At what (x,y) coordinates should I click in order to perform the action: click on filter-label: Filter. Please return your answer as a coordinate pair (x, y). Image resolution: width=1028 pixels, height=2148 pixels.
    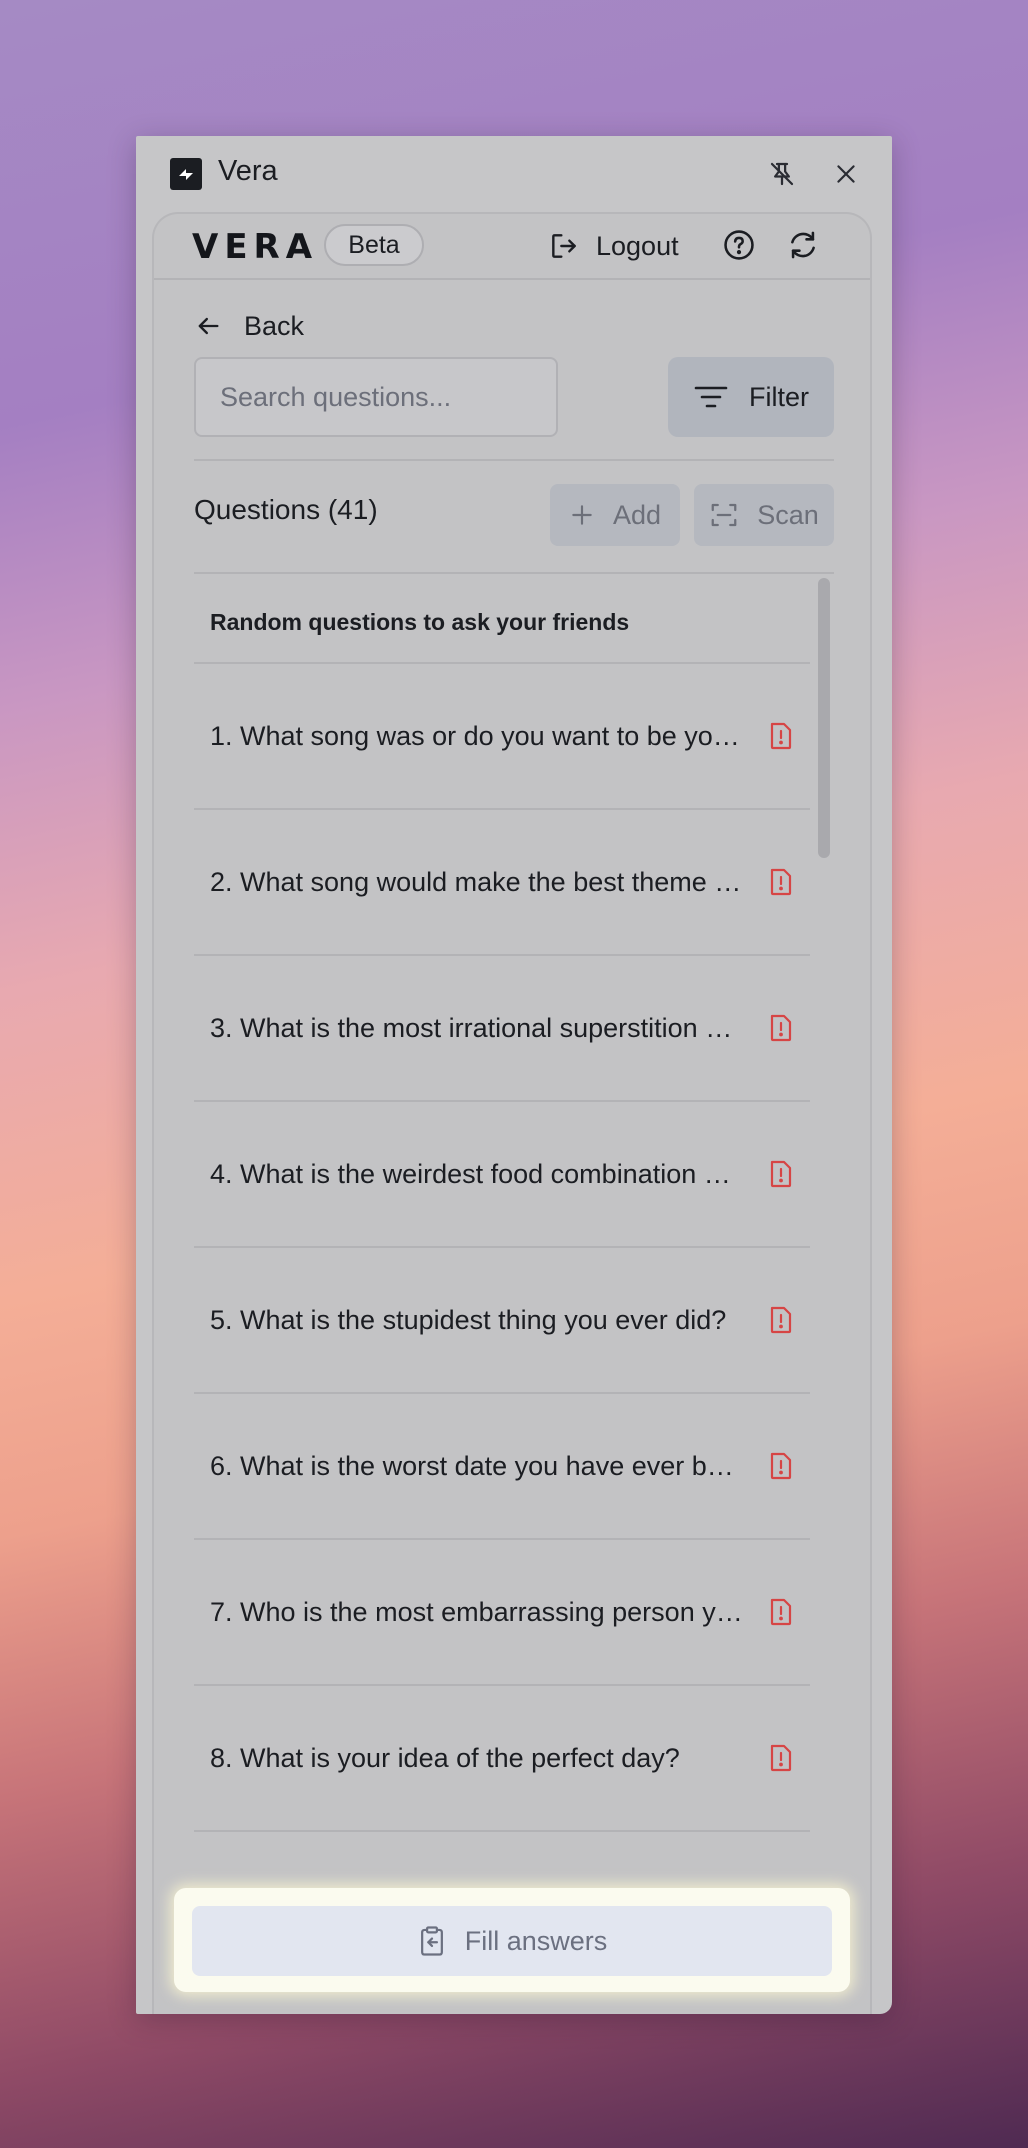
    Looking at the image, I should click on (779, 396).